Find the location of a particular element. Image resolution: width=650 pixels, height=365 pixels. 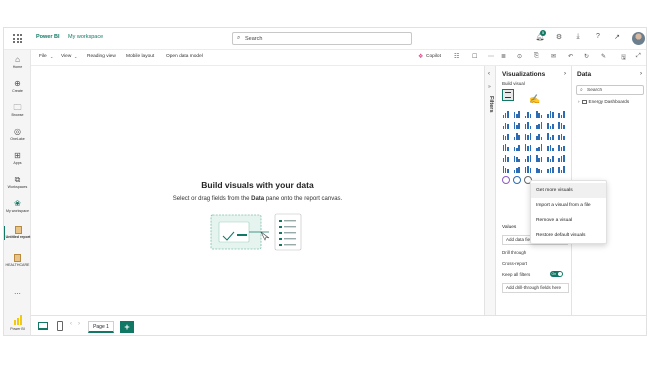

brand-name: Power BI is located at coordinates (48, 37).